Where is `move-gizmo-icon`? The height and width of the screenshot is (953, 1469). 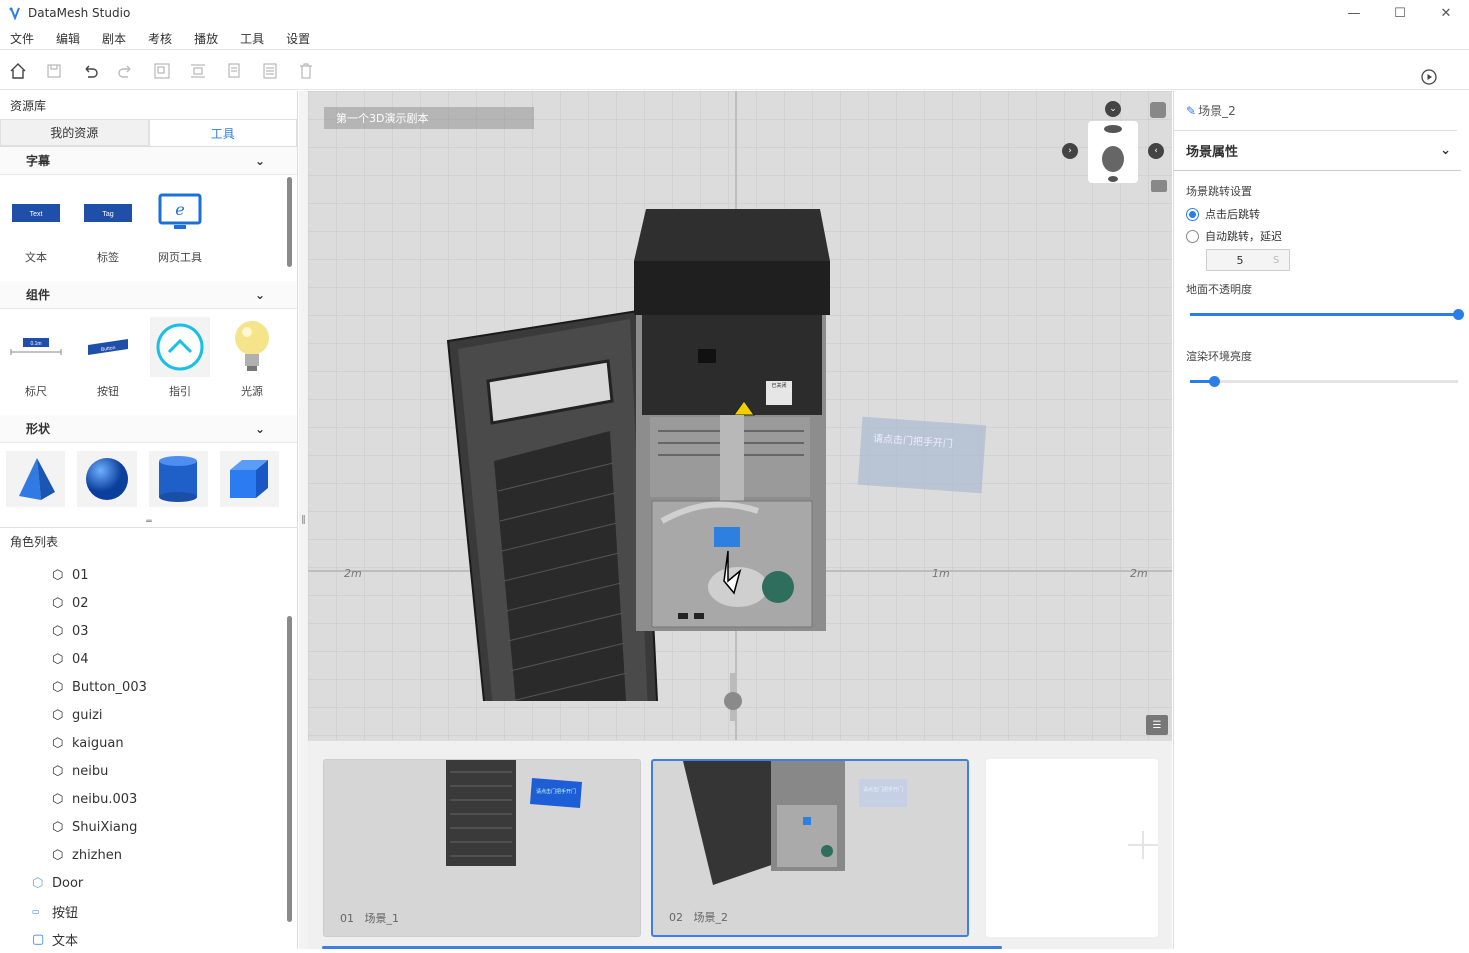
move-gizmo-icon is located at coordinates (733, 697).